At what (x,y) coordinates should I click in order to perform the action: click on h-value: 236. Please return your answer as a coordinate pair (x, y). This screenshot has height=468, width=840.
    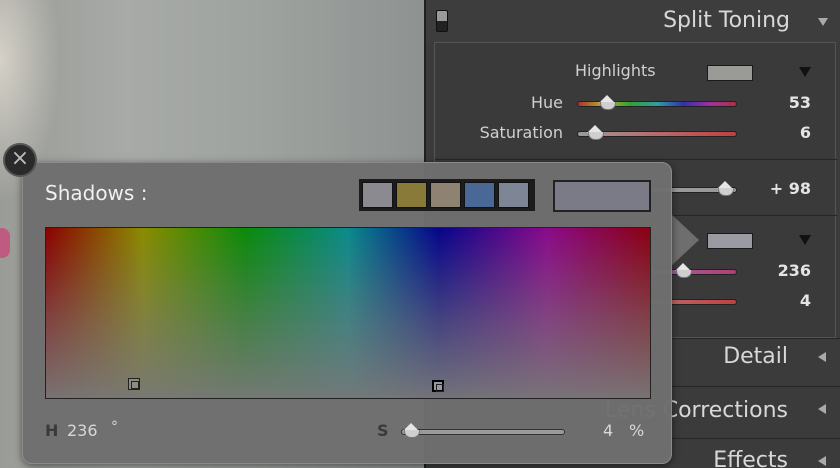
    Looking at the image, I should click on (82, 430).